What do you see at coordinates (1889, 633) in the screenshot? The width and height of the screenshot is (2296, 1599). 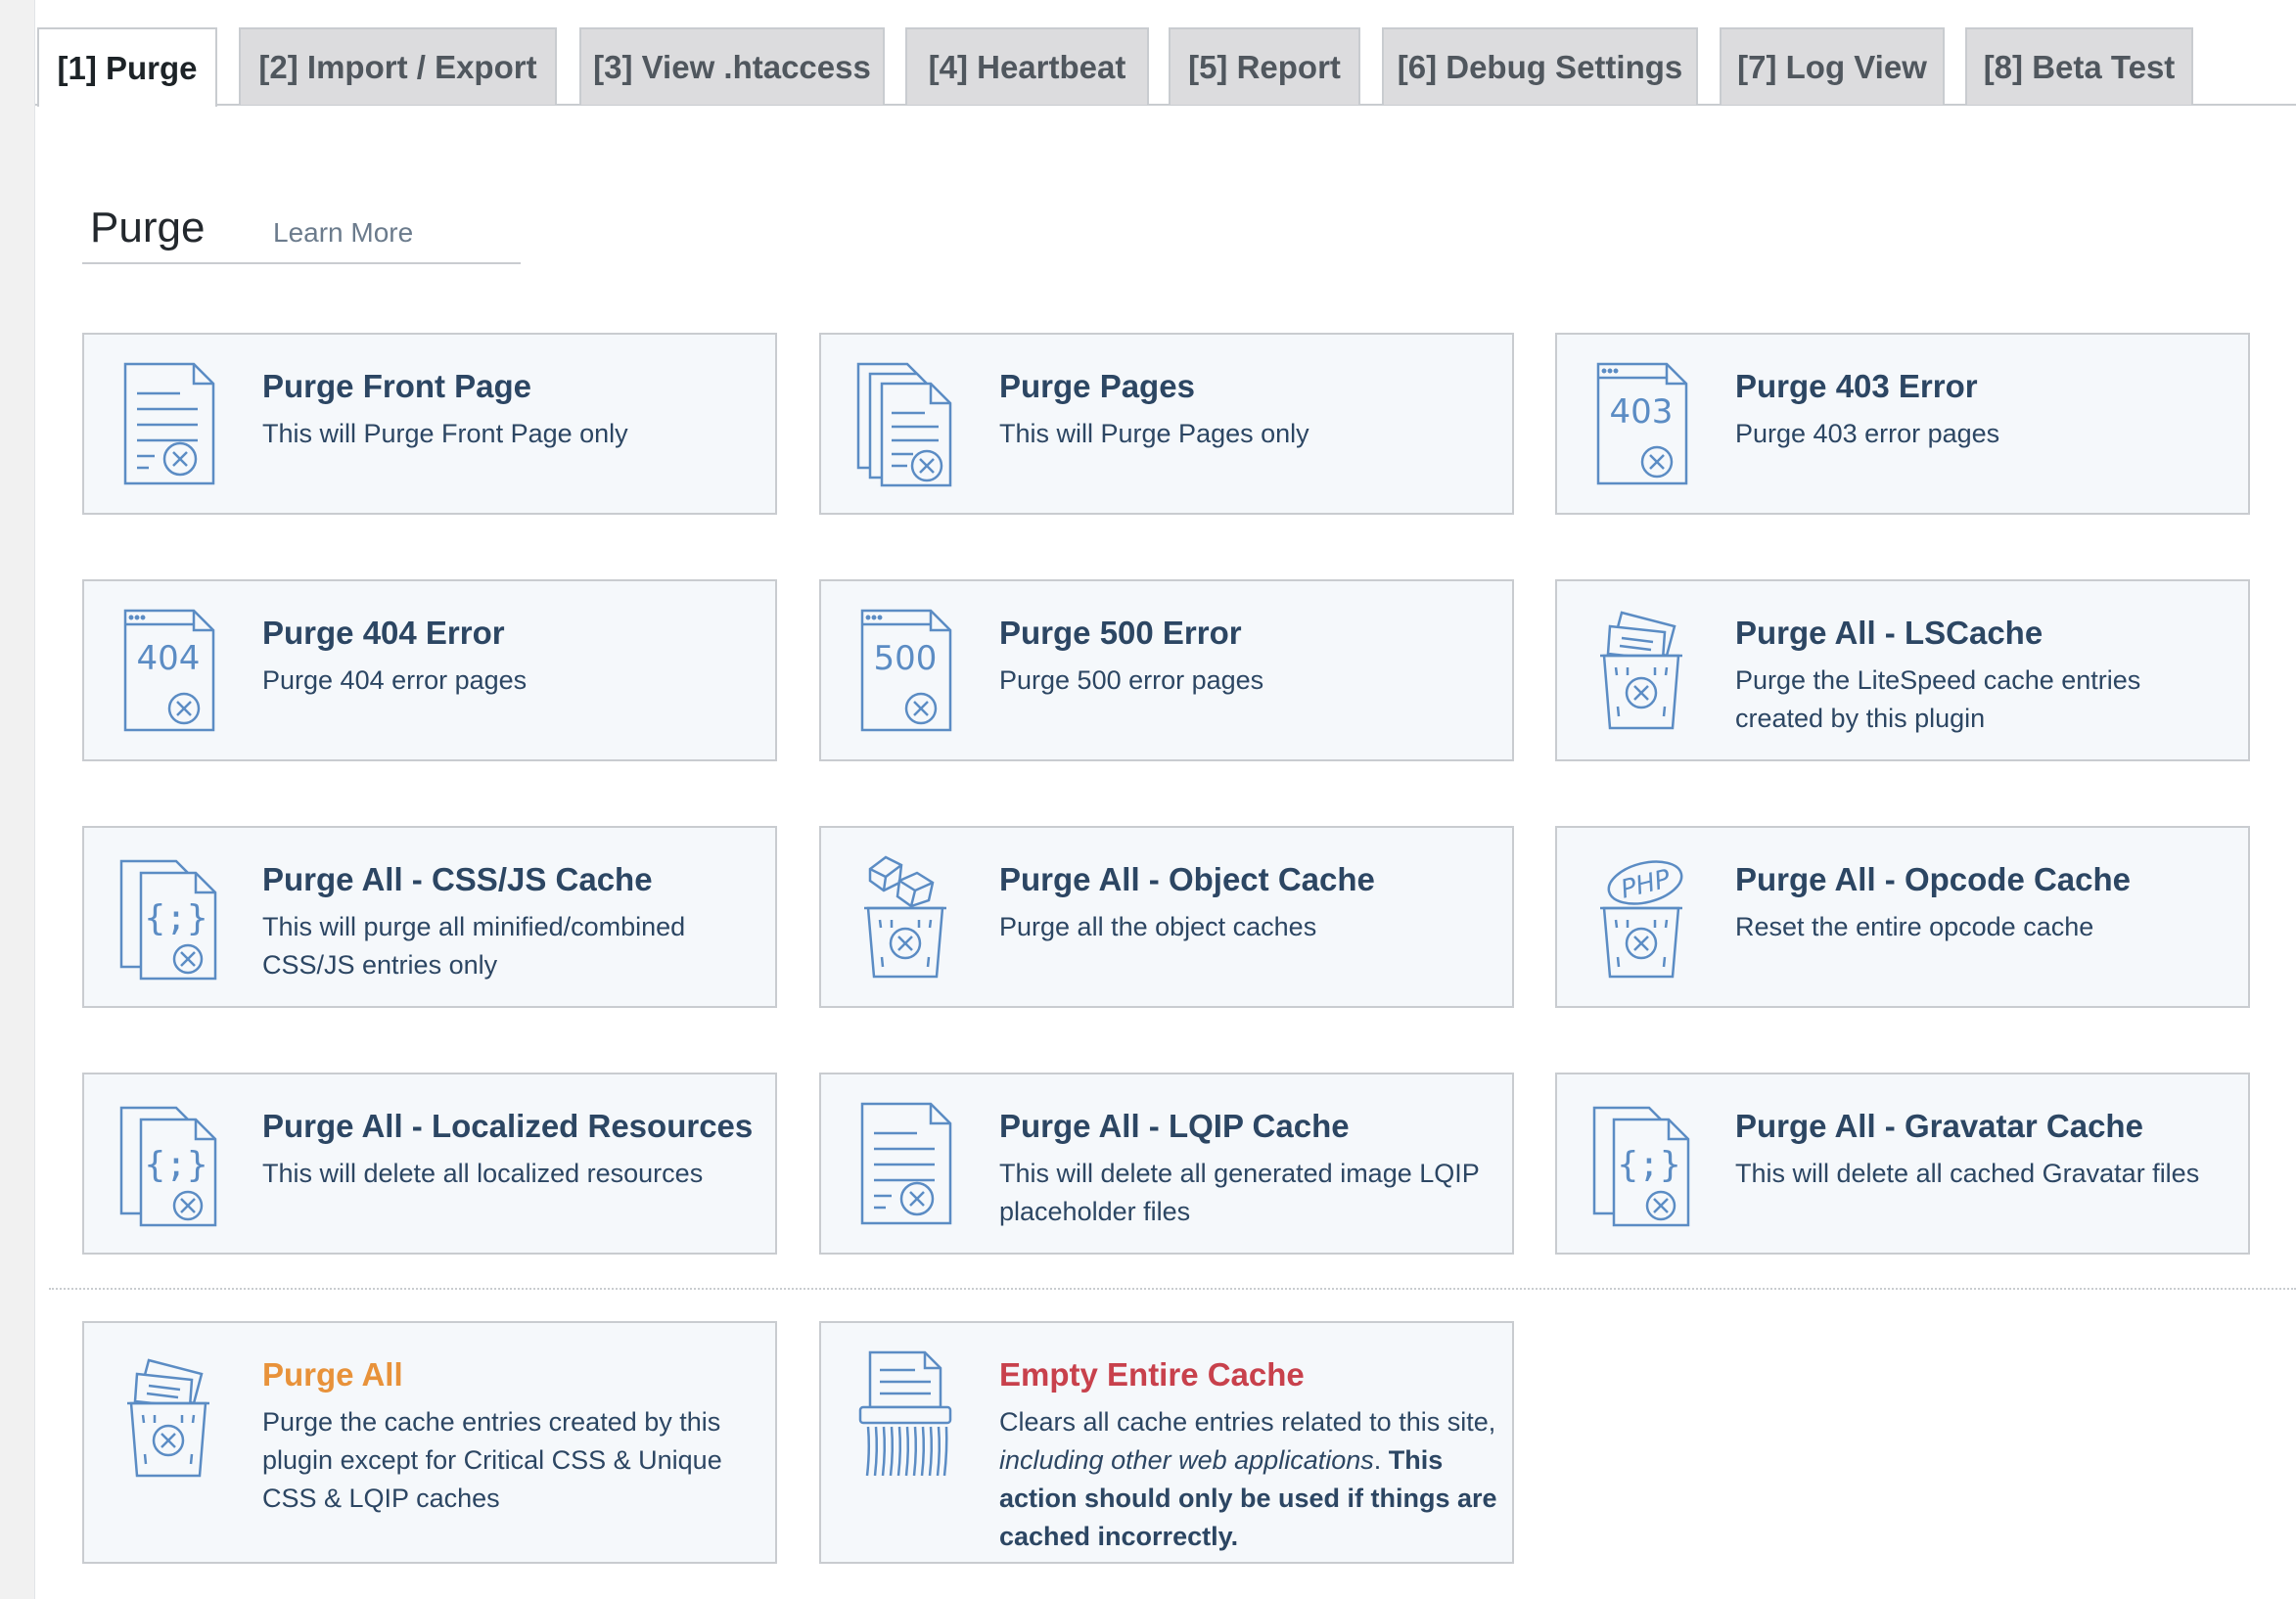 I see `card-title: Purge All - LSCache` at bounding box center [1889, 633].